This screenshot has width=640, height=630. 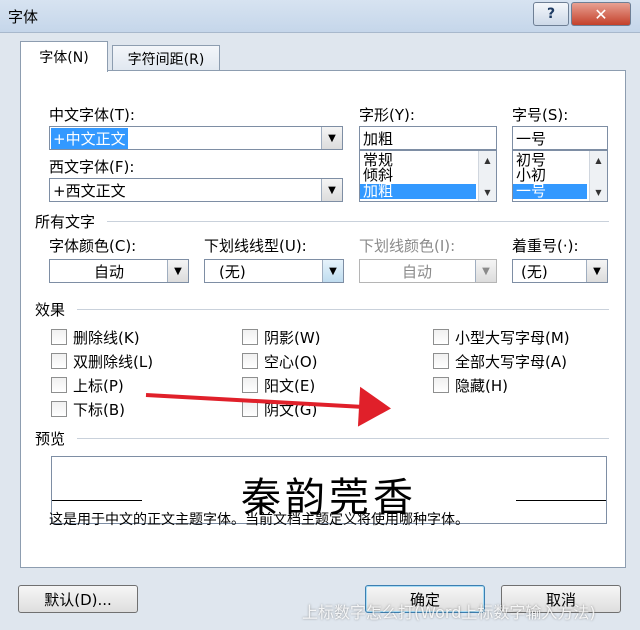 What do you see at coordinates (378, 175) in the screenshot?
I see `list-item: 倾斜` at bounding box center [378, 175].